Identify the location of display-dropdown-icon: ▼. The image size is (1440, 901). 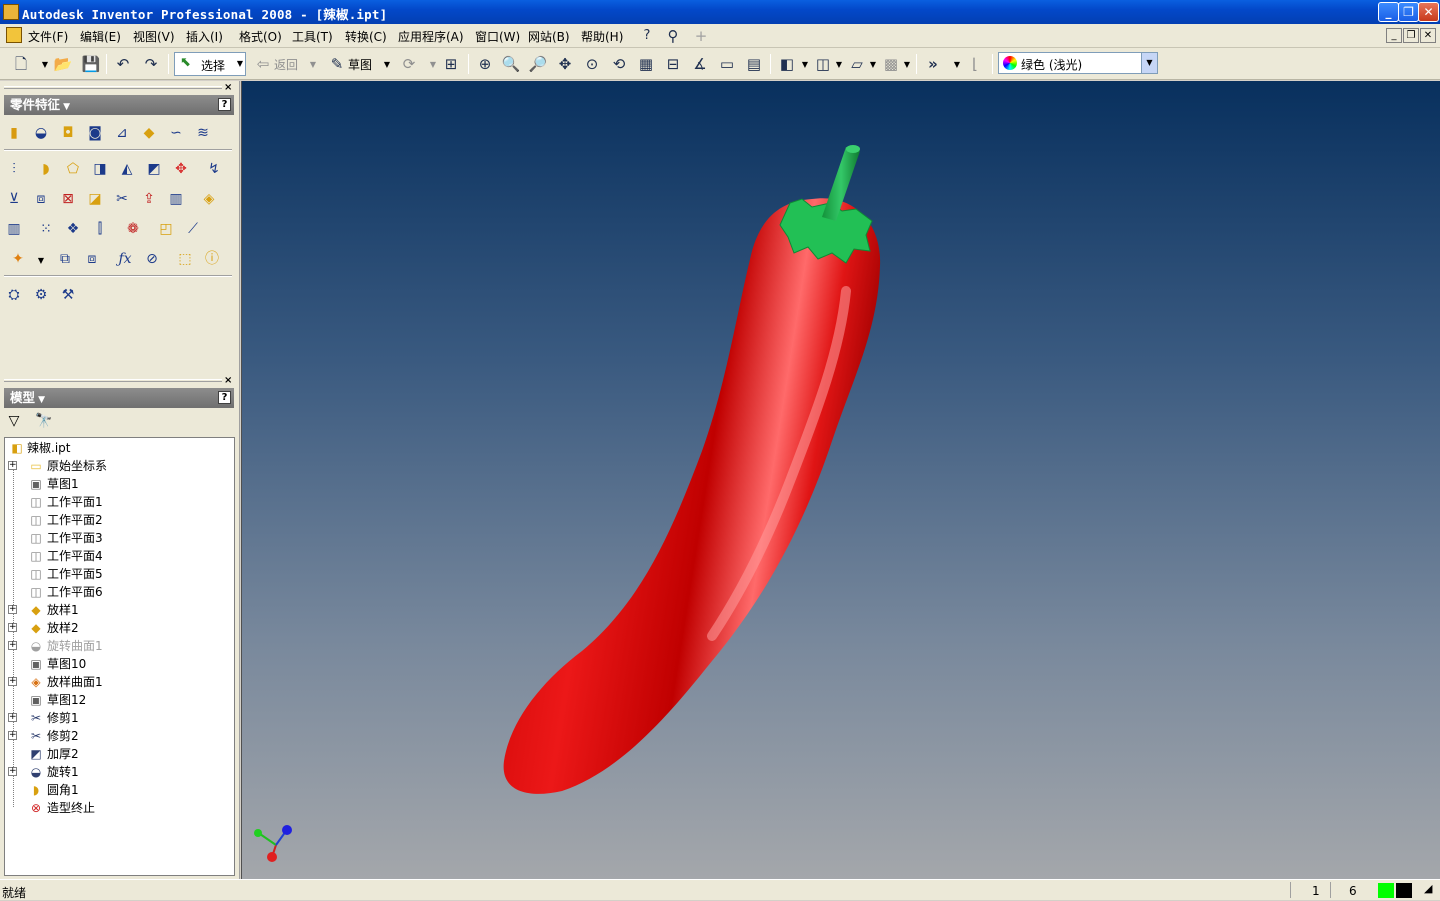
(805, 64).